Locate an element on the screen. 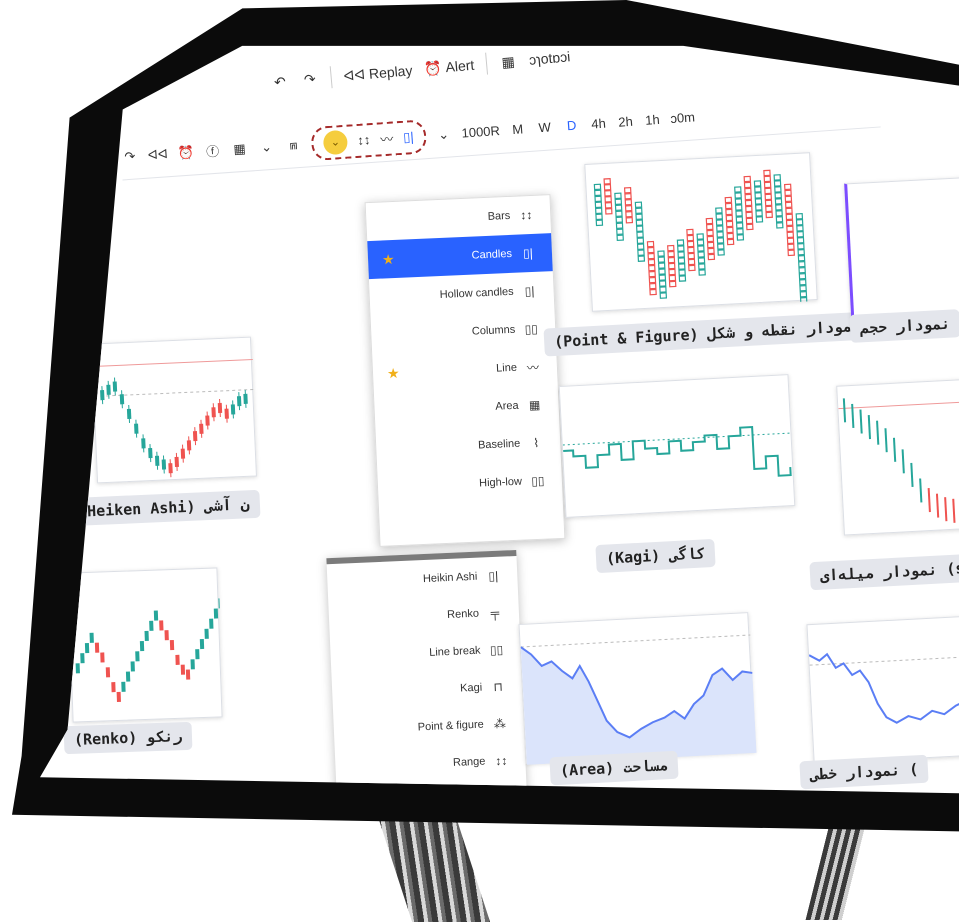 The width and height of the screenshot is (959, 922). timeframe-1000R: 1000R is located at coordinates (481, 132).